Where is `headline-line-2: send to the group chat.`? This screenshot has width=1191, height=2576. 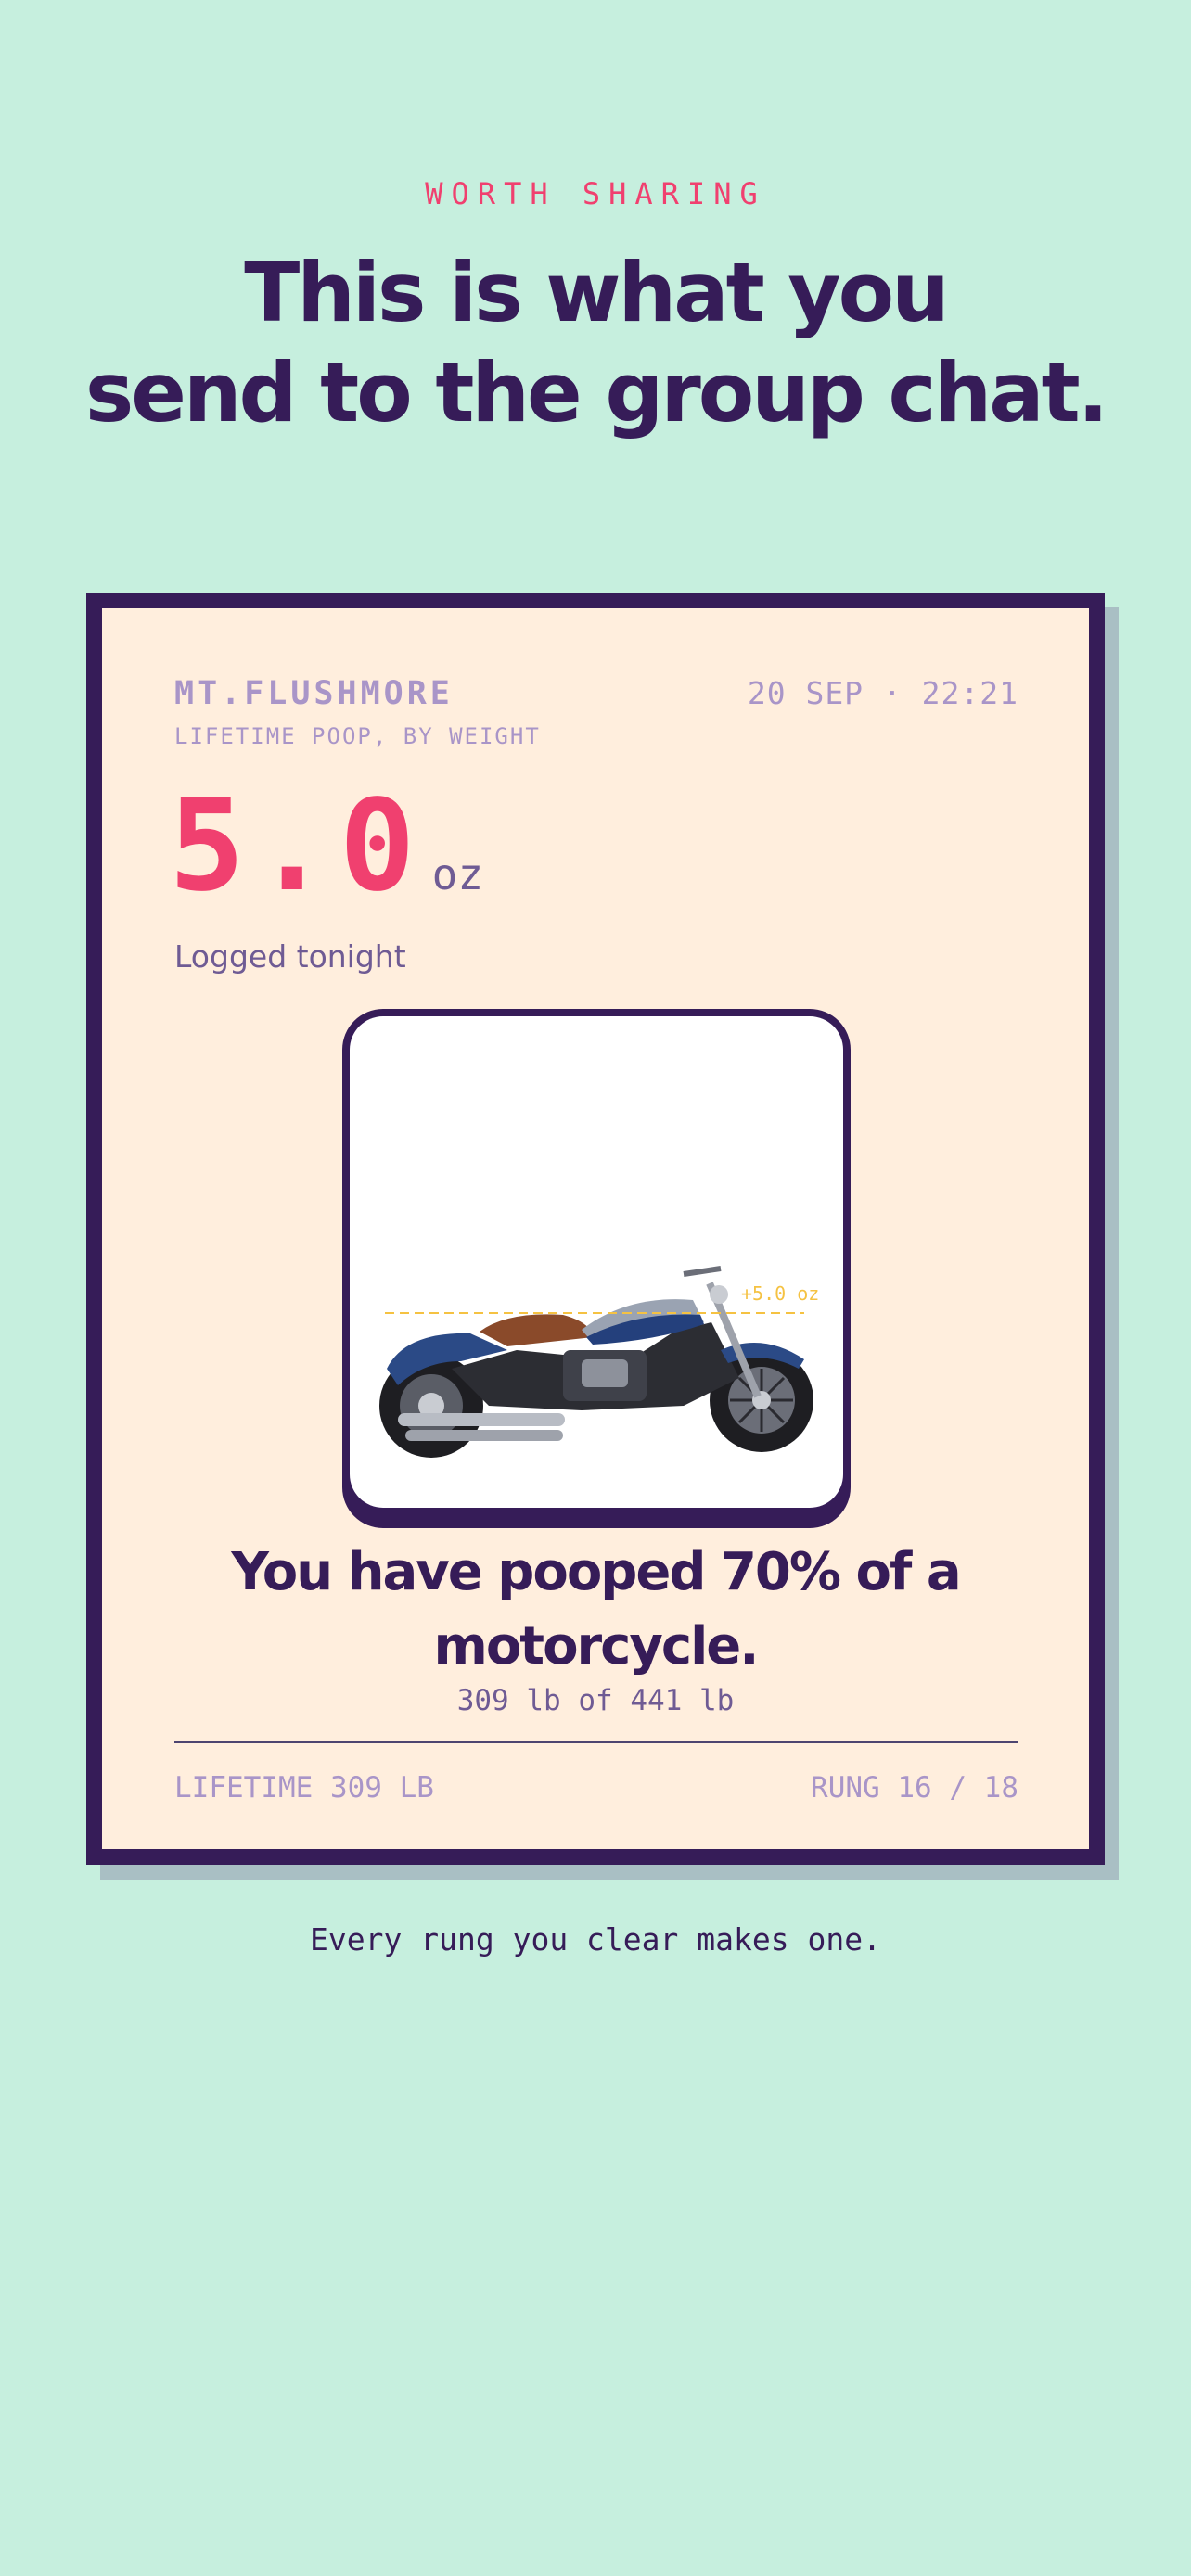
headline-line-2: send to the group chat. is located at coordinates (596, 393).